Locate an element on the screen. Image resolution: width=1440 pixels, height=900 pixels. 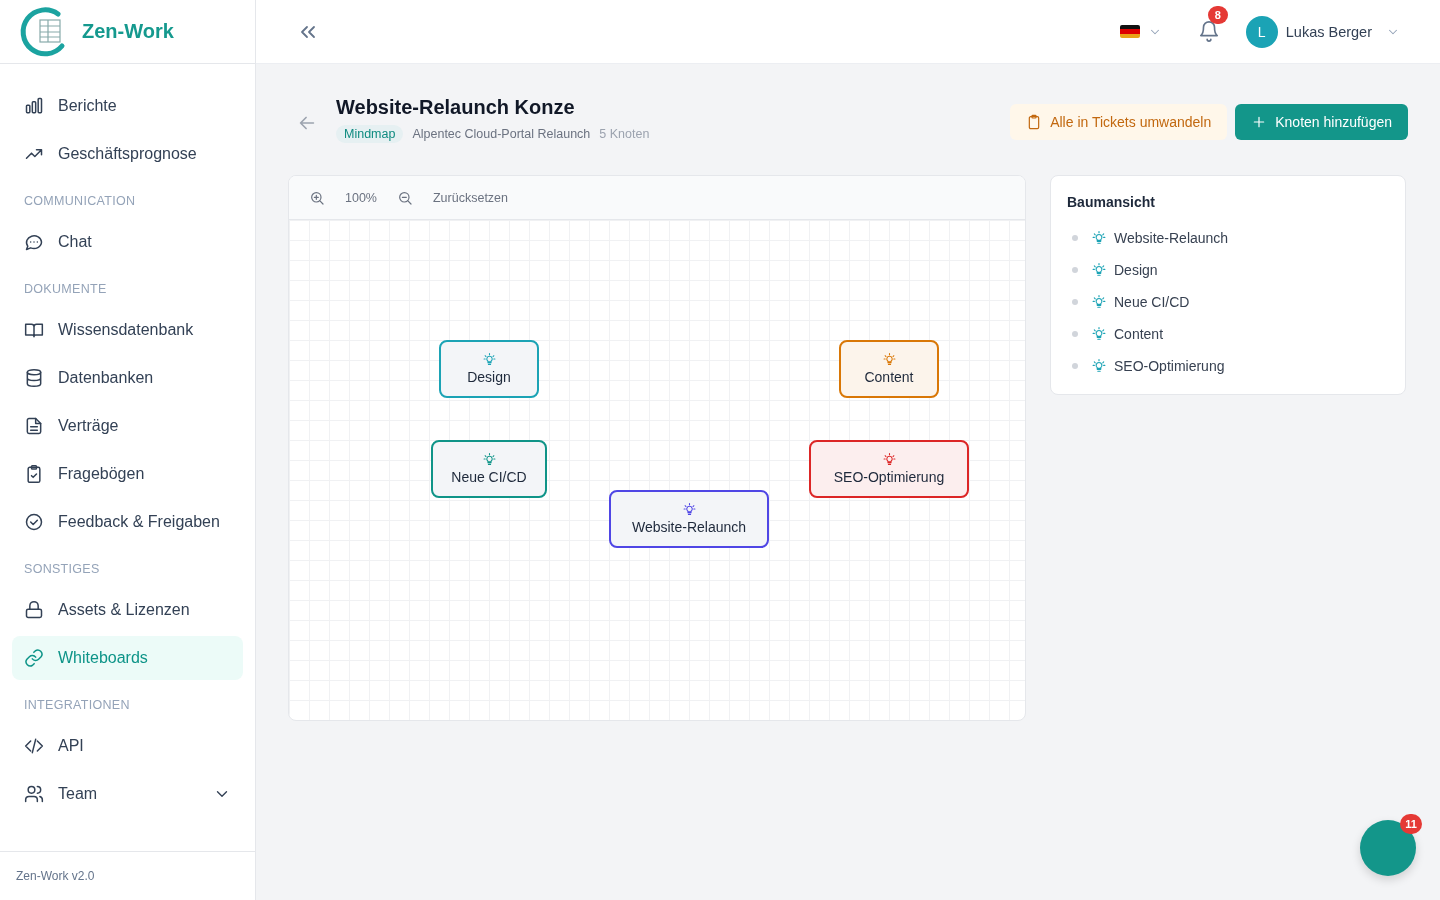
section-heading: DOKUMENTE is located at coordinates (65, 289).